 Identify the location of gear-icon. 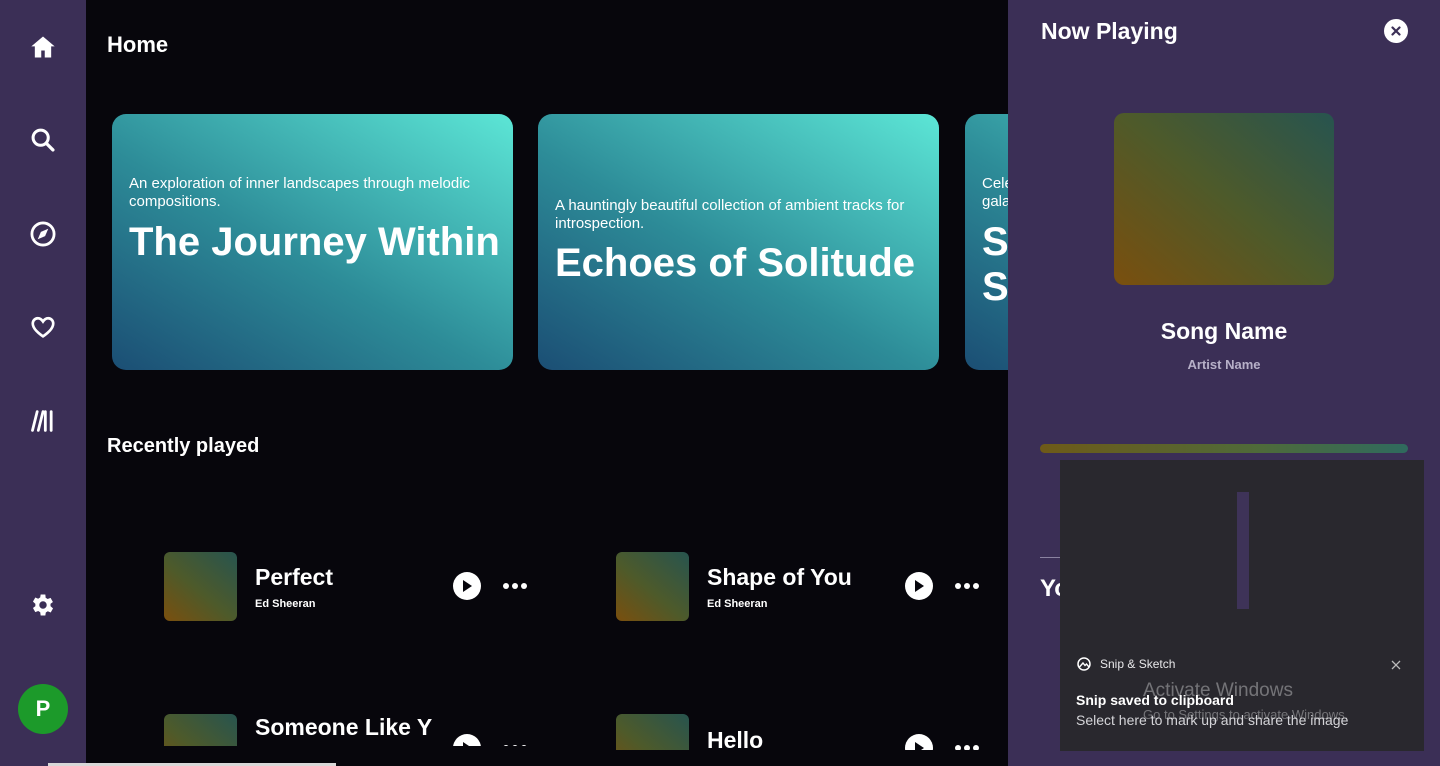
(43, 605).